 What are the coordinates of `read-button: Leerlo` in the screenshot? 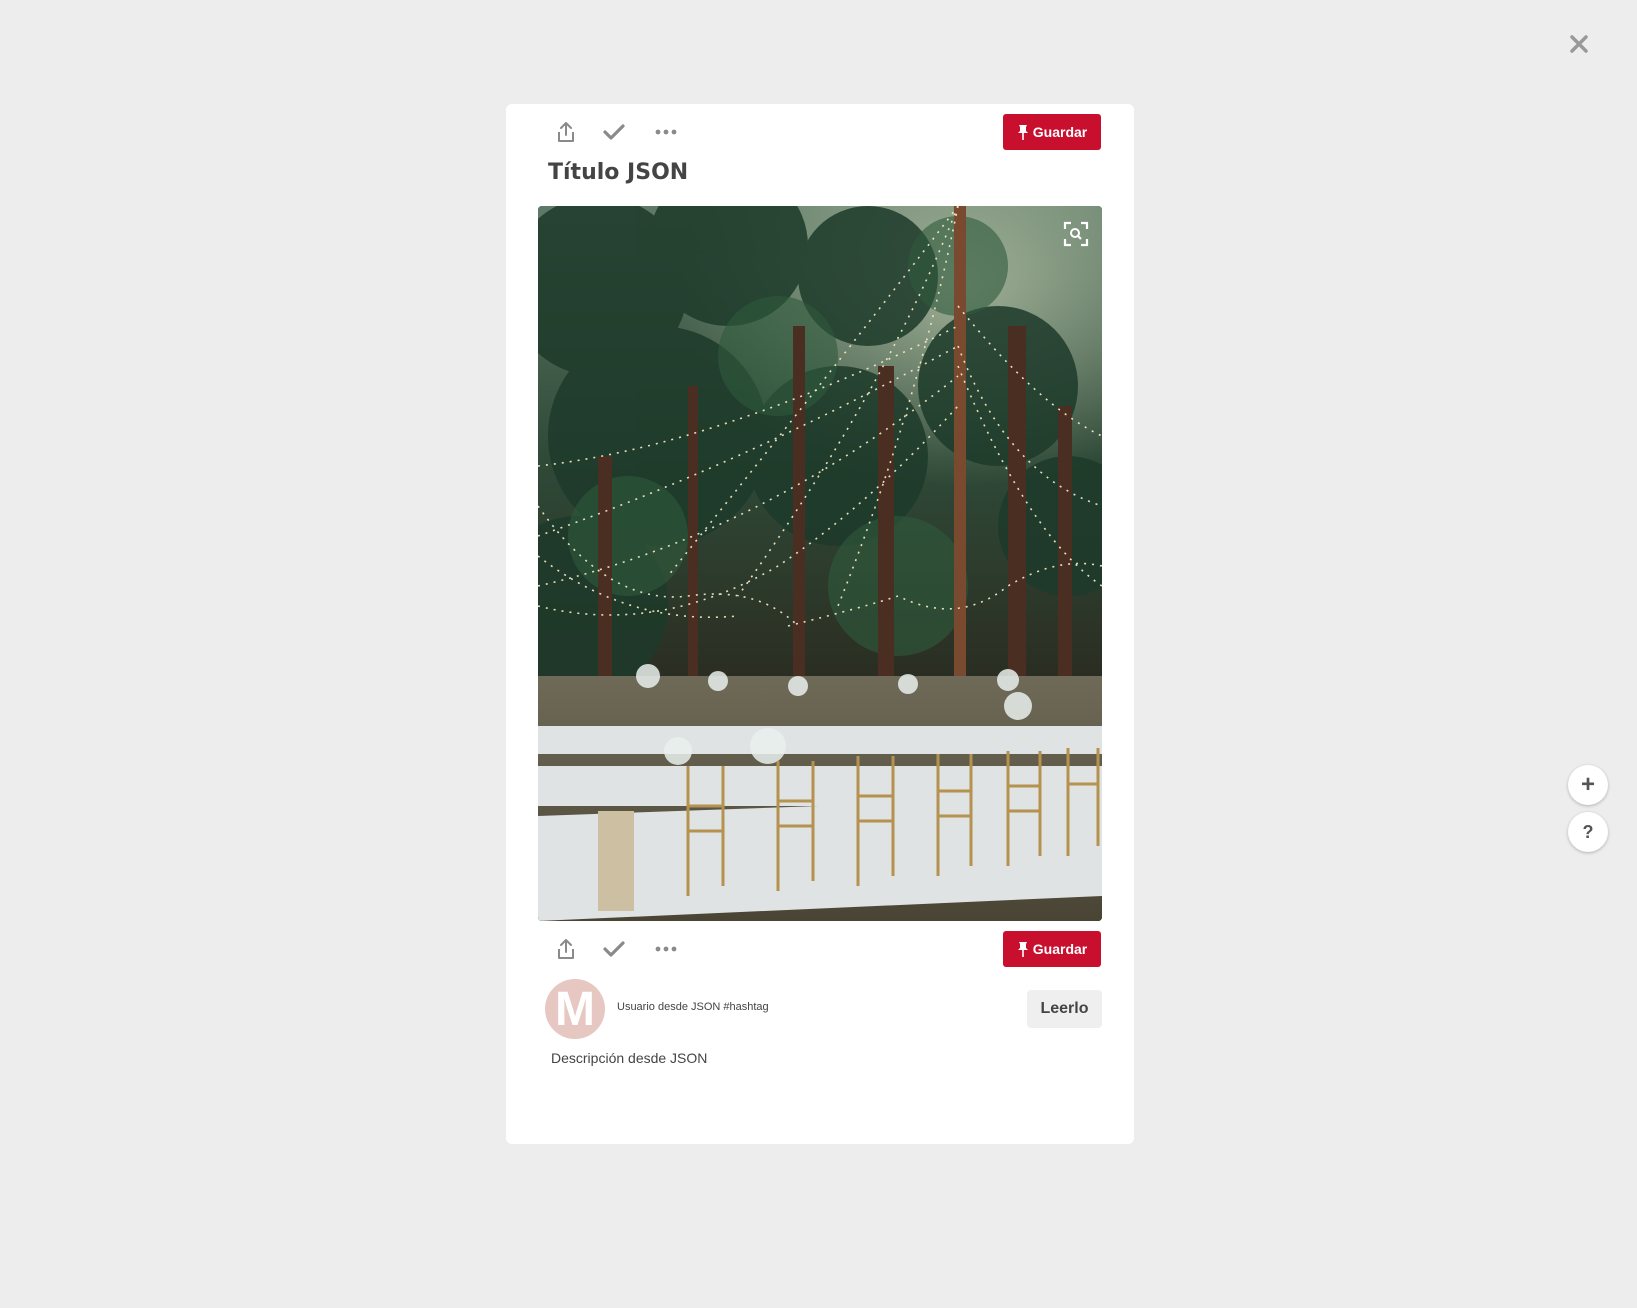 It's located at (1064, 1009).